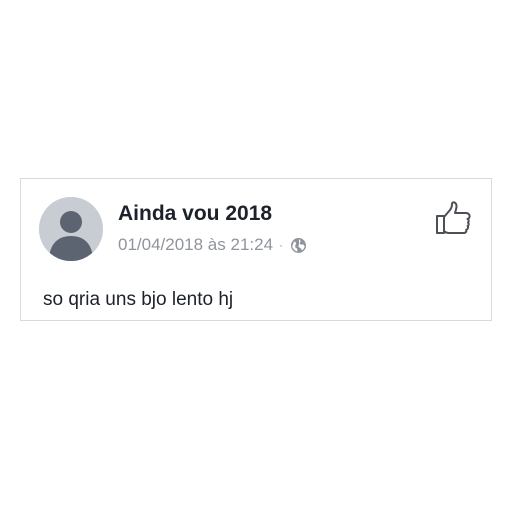 The image size is (512, 512). What do you see at coordinates (195, 214) in the screenshot?
I see `author-name: Ainda vou 2018` at bounding box center [195, 214].